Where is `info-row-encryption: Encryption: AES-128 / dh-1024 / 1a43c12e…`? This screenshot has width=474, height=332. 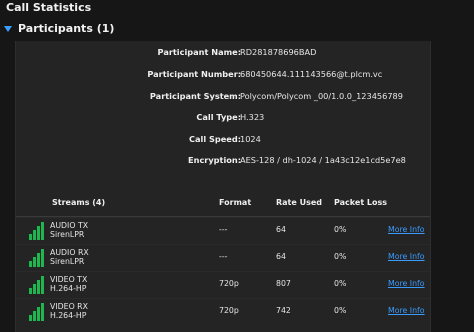 info-row-encryption: Encryption: AES-128 / dh-1024 / 1a43c12e… is located at coordinates (223, 162).